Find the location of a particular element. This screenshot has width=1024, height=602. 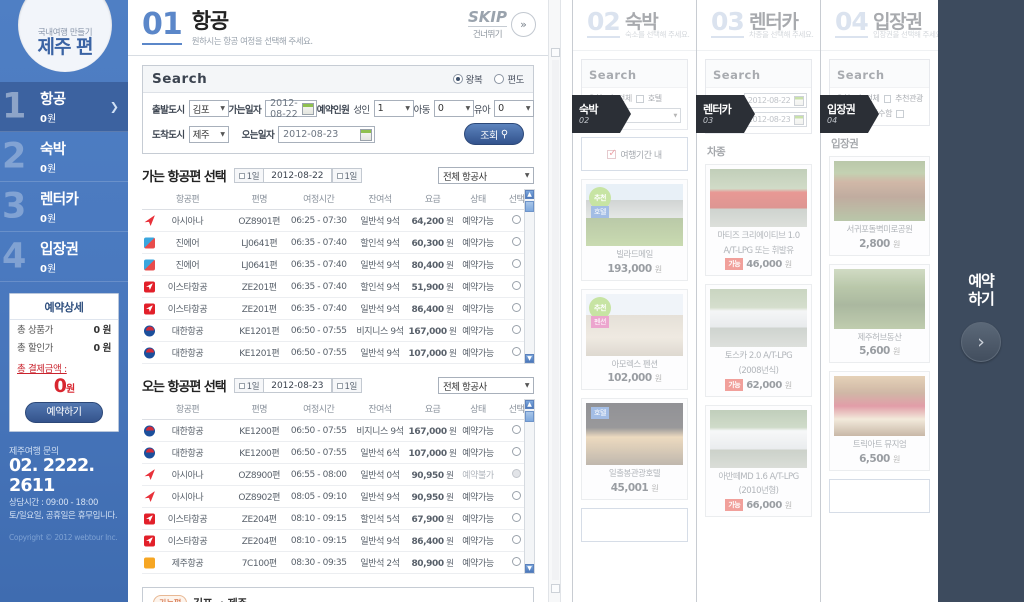

depart-city-select: 김포 is located at coordinates (208, 109).